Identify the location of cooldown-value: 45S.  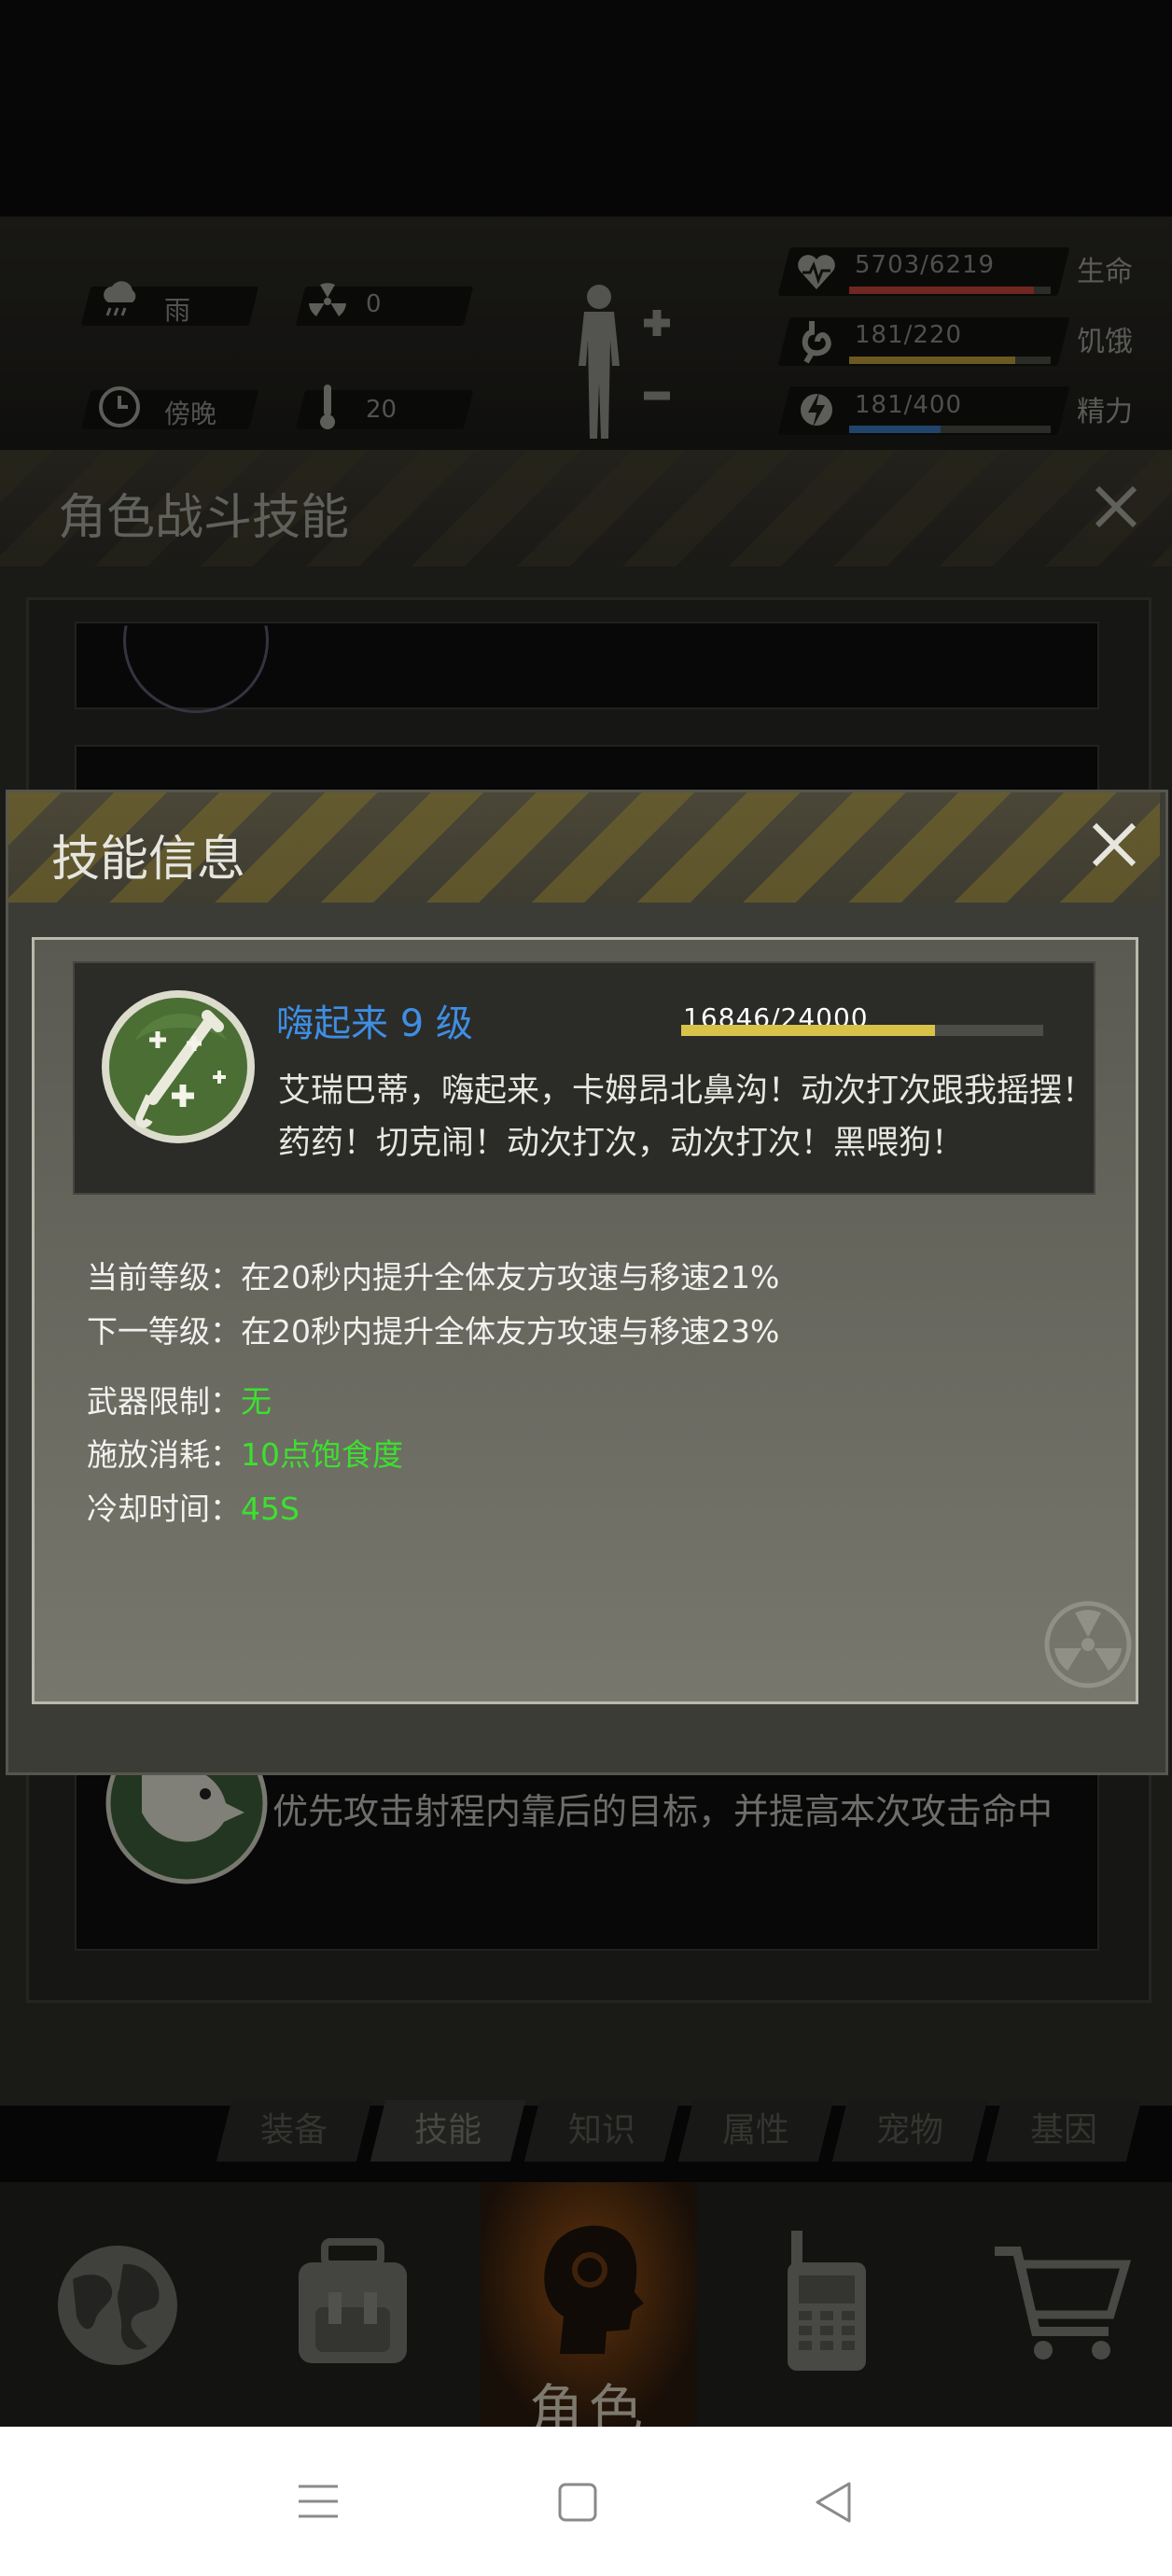
(270, 1509).